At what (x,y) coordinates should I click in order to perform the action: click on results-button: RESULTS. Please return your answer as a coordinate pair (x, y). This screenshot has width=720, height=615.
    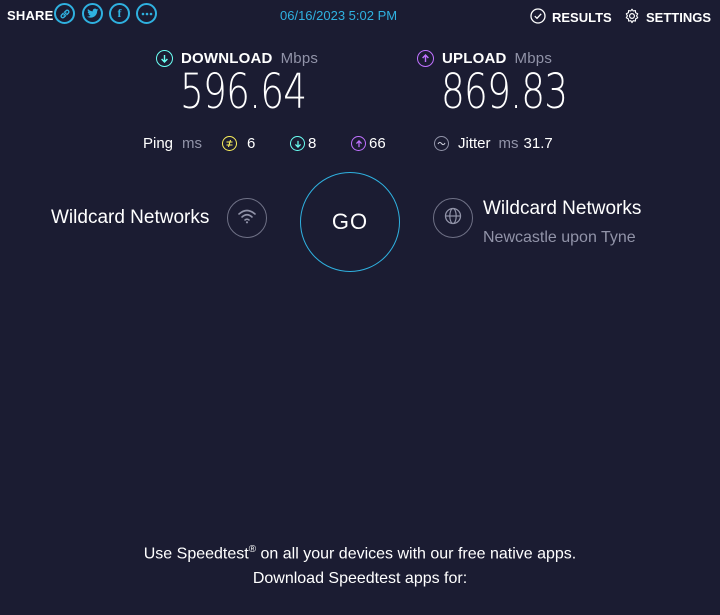
    Looking at the image, I should click on (571, 17).